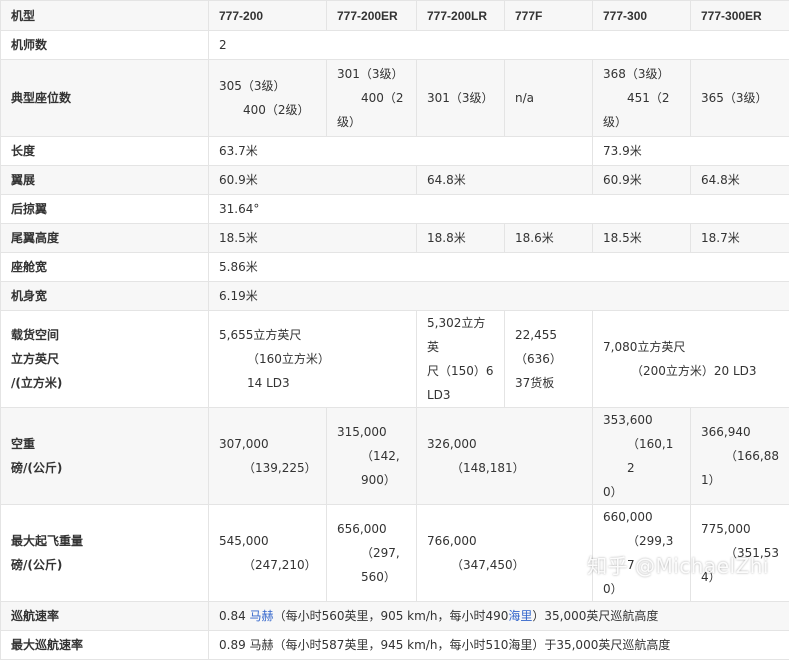  What do you see at coordinates (105, 16) in the screenshot?
I see `header-label: 机型` at bounding box center [105, 16].